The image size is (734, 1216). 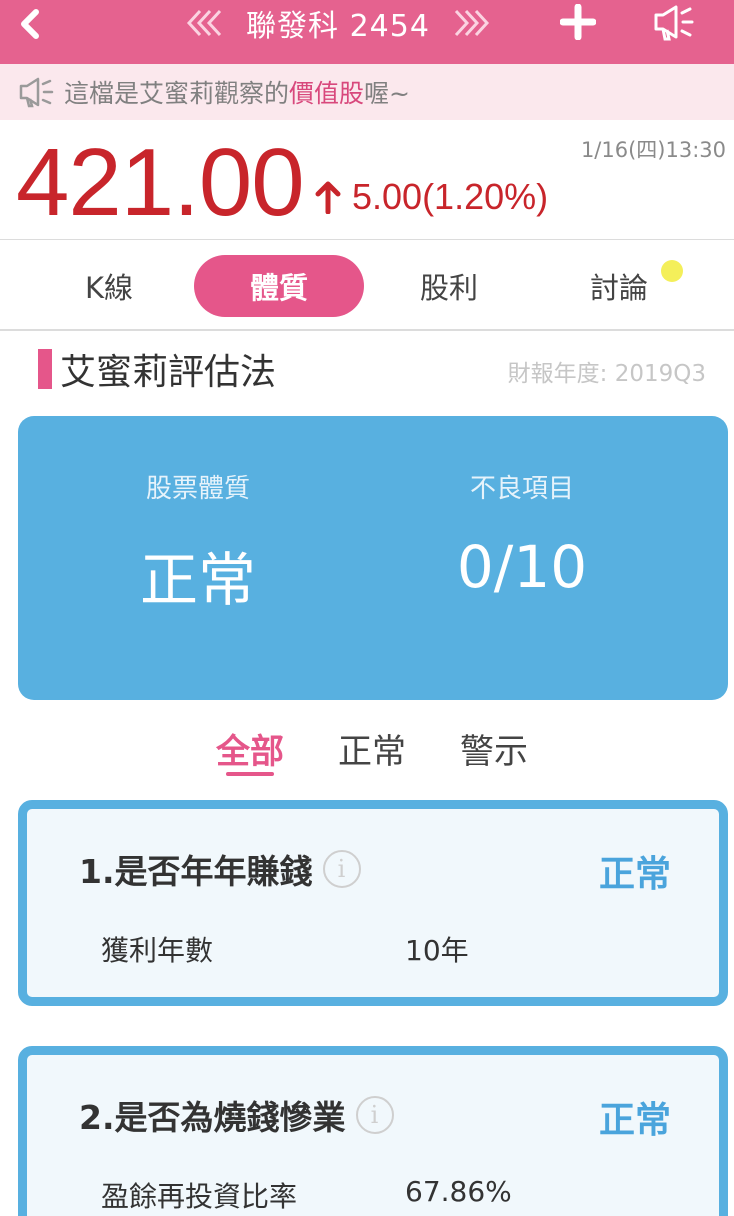 What do you see at coordinates (653, 150) in the screenshot?
I see `quote-timestamp: 1/16(四)13:30` at bounding box center [653, 150].